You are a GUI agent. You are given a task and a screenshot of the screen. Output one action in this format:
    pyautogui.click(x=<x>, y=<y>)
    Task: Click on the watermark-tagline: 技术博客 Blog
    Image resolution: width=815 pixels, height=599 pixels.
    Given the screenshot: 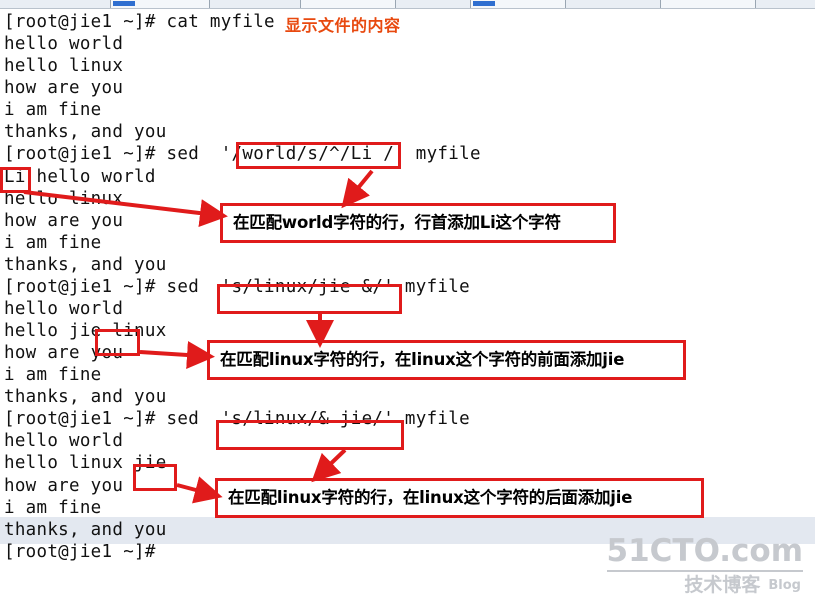 What is the action you would take?
    pyautogui.click(x=742, y=583)
    